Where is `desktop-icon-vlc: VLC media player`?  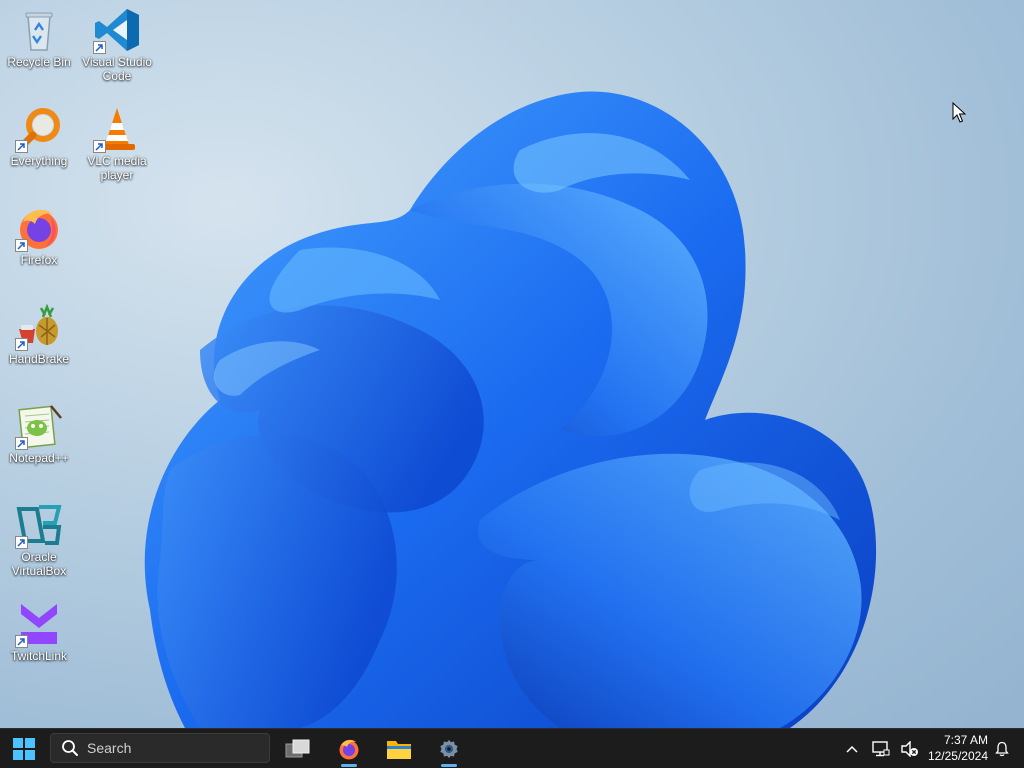
desktop-icon-vlc: VLC media player is located at coordinates (117, 143).